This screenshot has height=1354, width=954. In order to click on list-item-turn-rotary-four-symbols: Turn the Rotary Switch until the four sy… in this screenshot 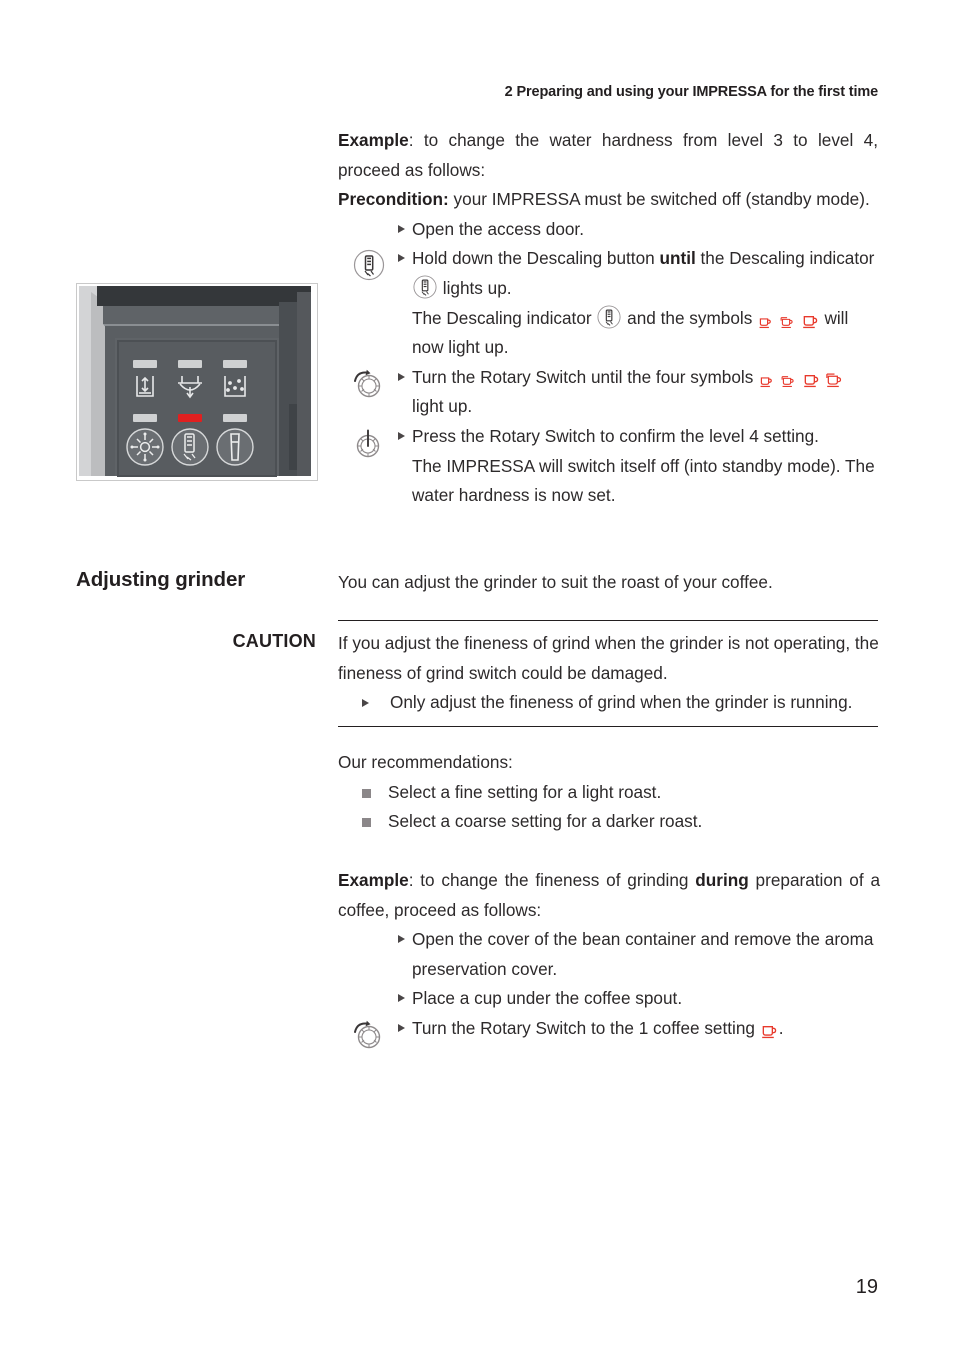, I will do `click(608, 392)`.